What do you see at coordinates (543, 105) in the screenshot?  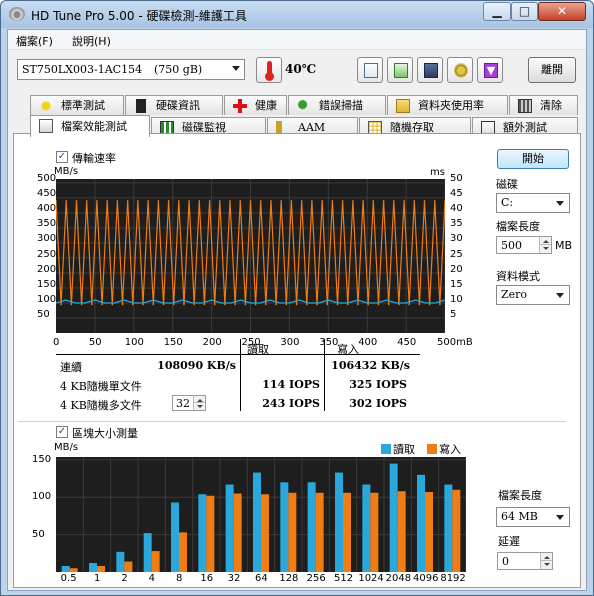 I see `tab-erase: 清除` at bounding box center [543, 105].